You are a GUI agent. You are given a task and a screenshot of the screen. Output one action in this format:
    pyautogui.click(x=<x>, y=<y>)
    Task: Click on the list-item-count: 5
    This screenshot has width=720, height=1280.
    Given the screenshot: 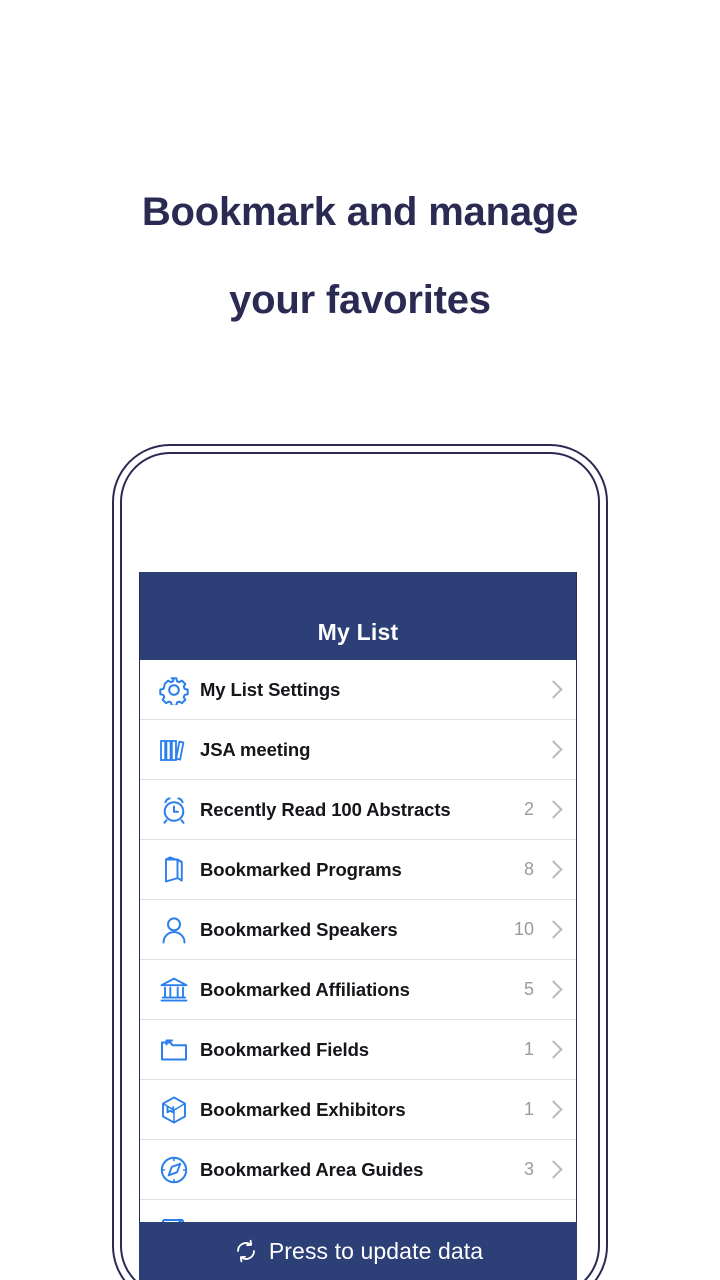 What is the action you would take?
    pyautogui.click(x=528, y=989)
    